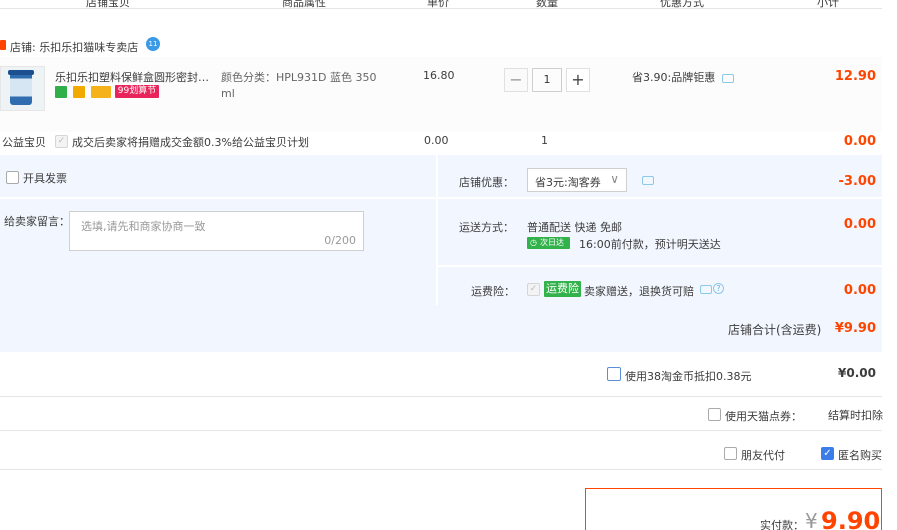  What do you see at coordinates (859, 224) in the screenshot?
I see `shipping-amount: 0.00` at bounding box center [859, 224].